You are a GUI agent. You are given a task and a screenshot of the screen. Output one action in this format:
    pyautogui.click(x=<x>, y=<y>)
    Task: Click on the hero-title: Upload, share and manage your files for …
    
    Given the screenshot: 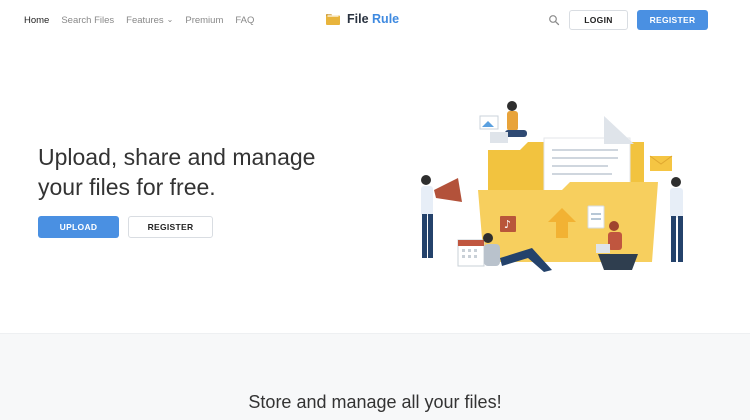 What is the action you would take?
    pyautogui.click(x=203, y=172)
    